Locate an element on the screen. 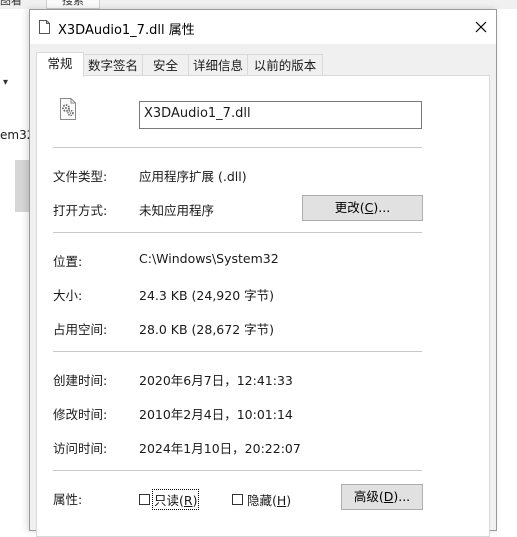 This screenshot has width=517, height=537. background-scroll-block is located at coordinates (22, 186).